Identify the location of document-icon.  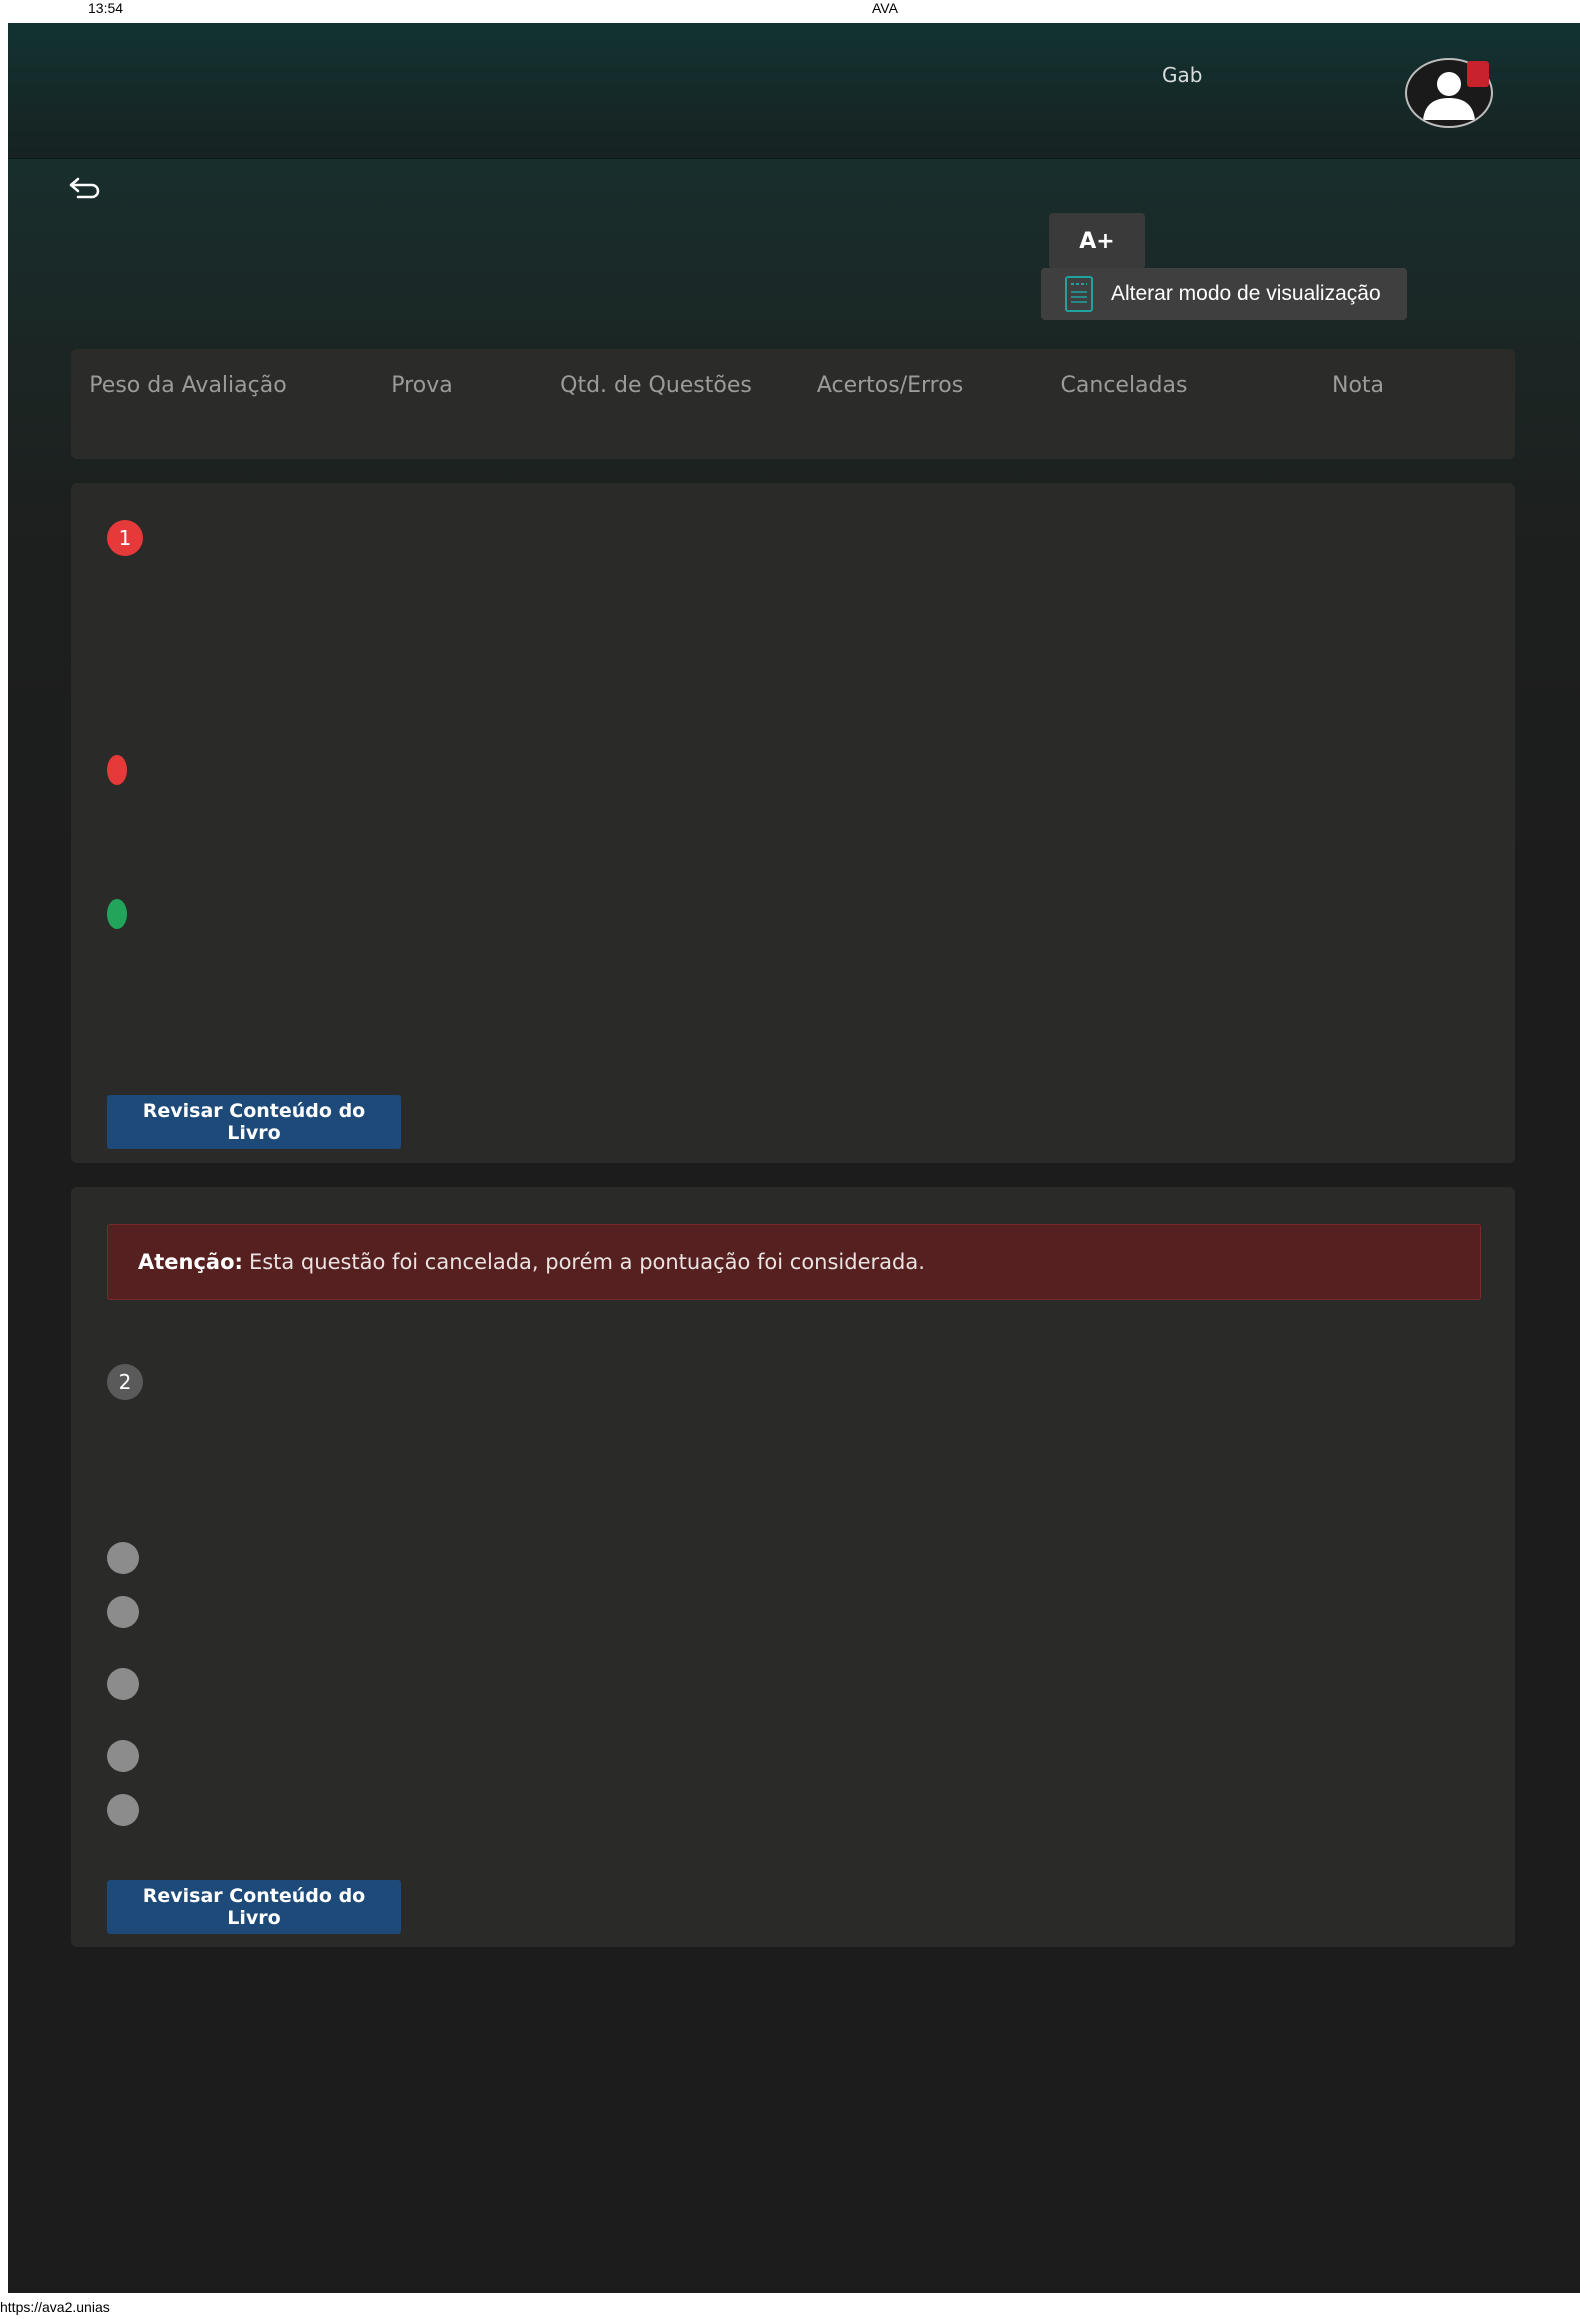
(1079, 294).